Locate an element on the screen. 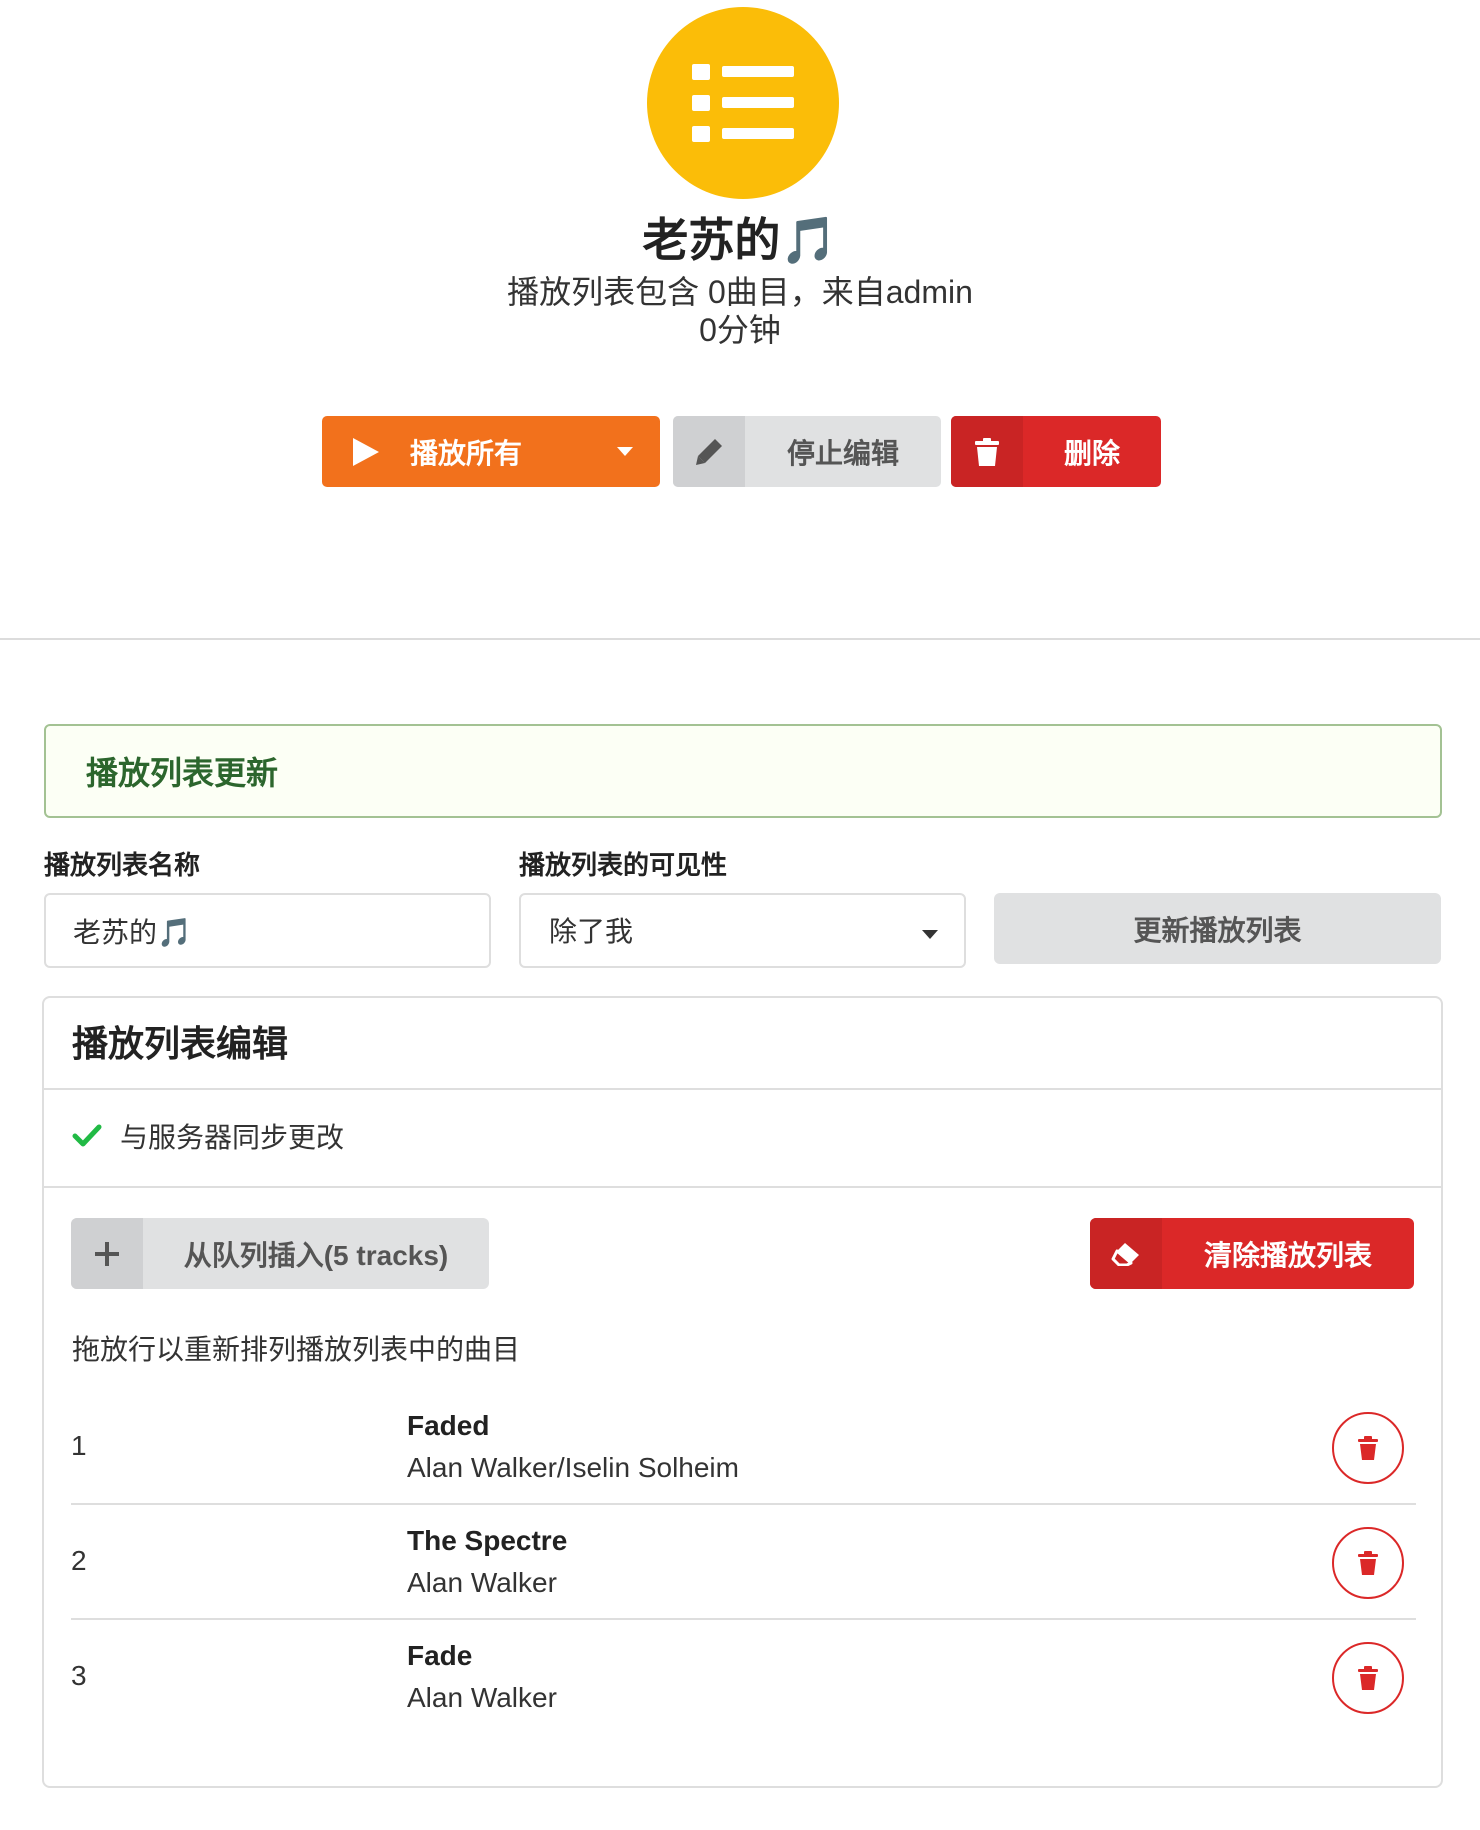 The width and height of the screenshot is (1480, 1830). playlist-name-input is located at coordinates (267, 930).